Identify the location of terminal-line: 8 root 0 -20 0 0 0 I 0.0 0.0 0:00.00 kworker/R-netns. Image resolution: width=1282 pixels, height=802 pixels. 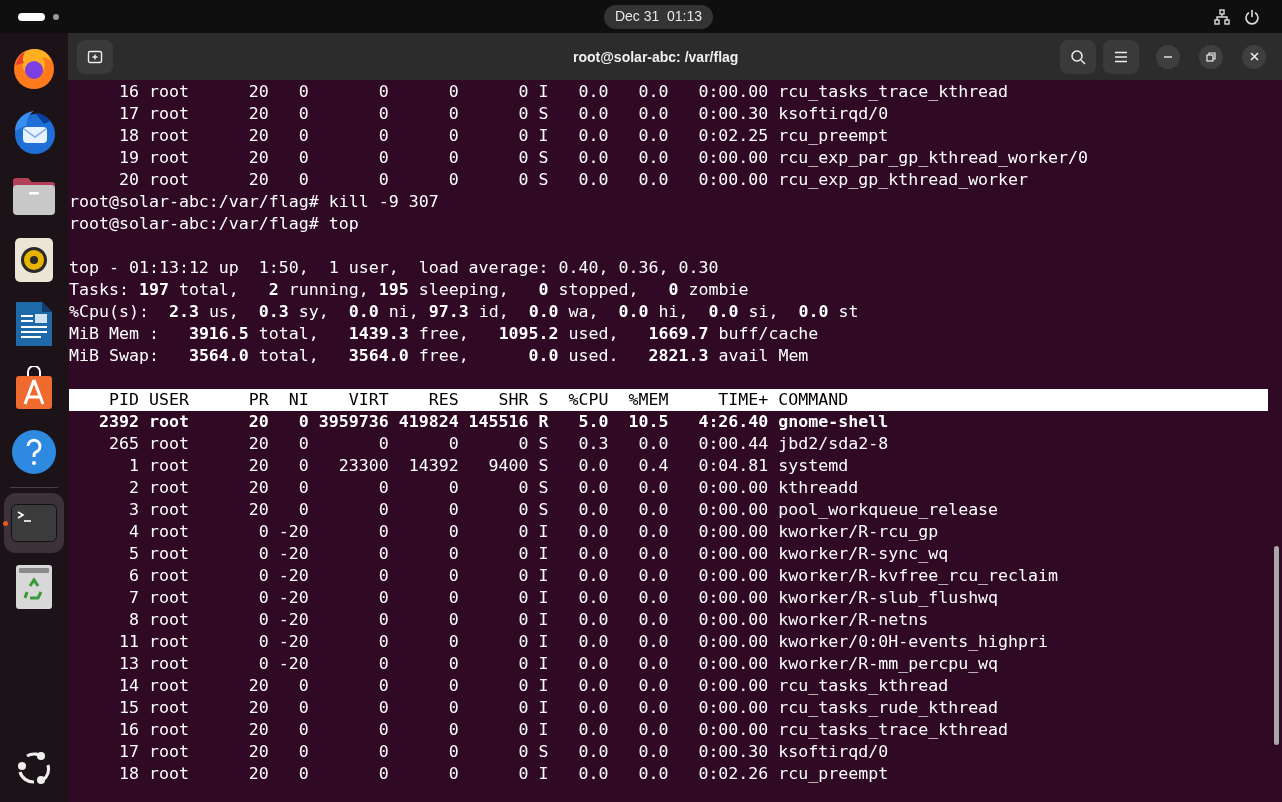
(528, 620).